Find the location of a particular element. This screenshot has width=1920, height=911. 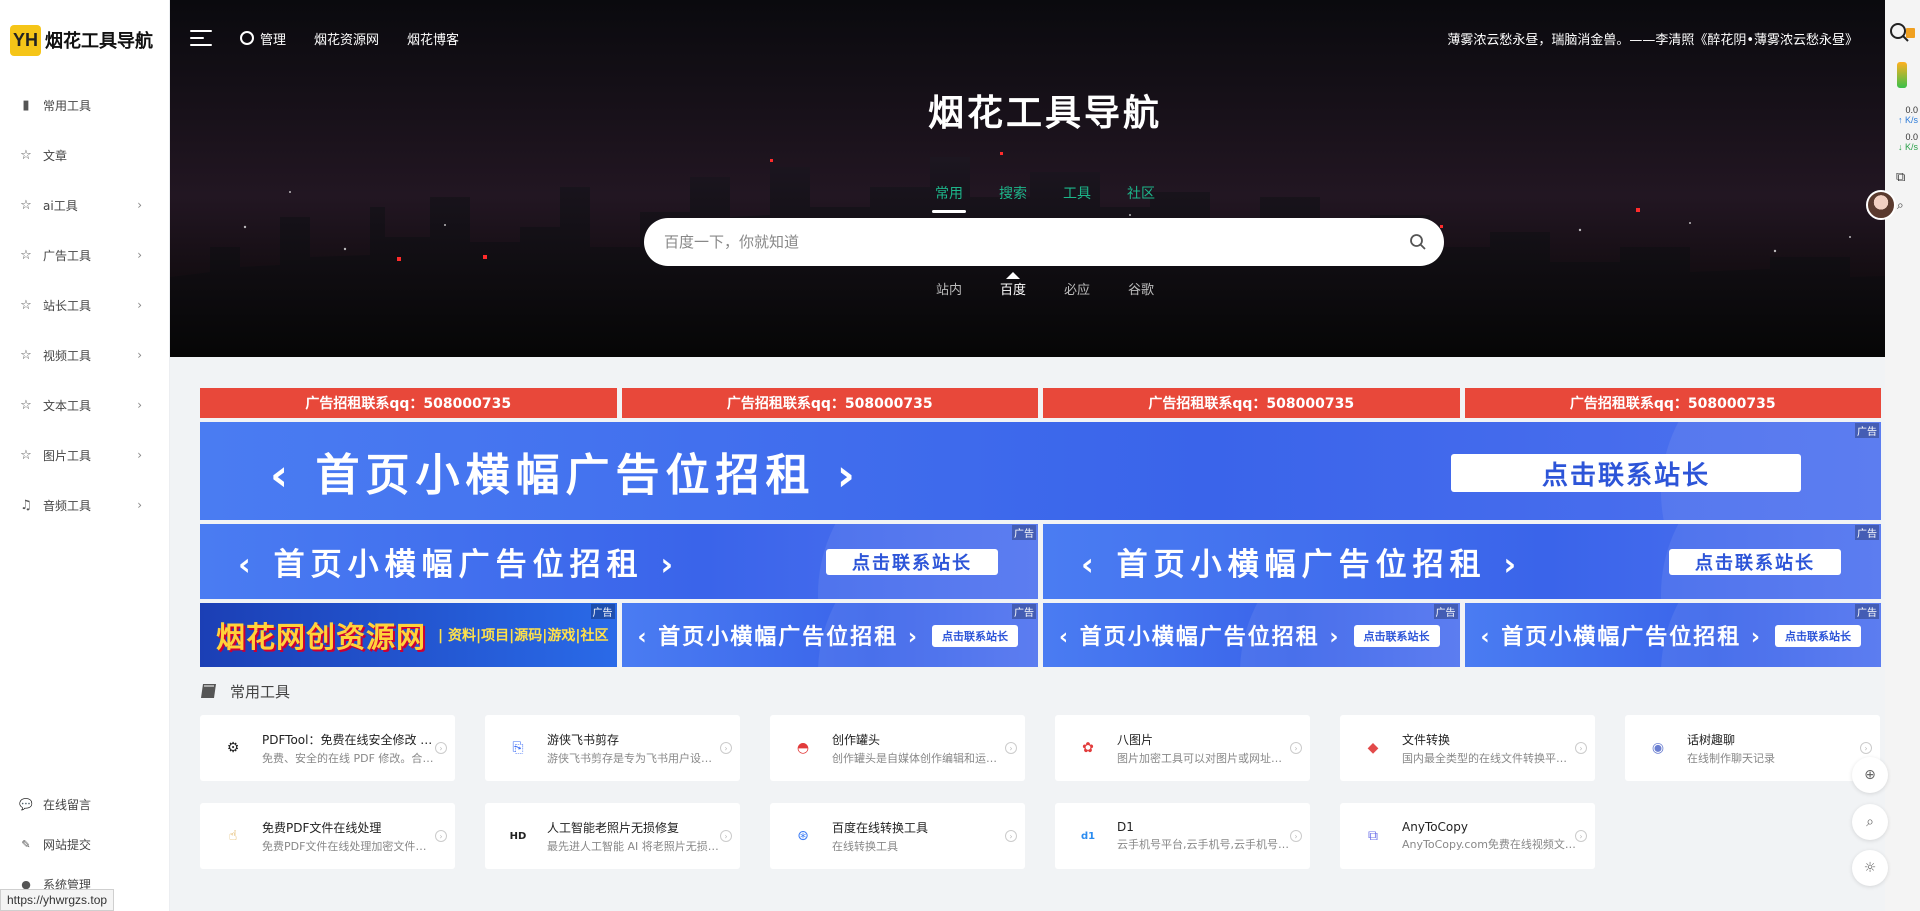

hd-icon: HD is located at coordinates (518, 836).